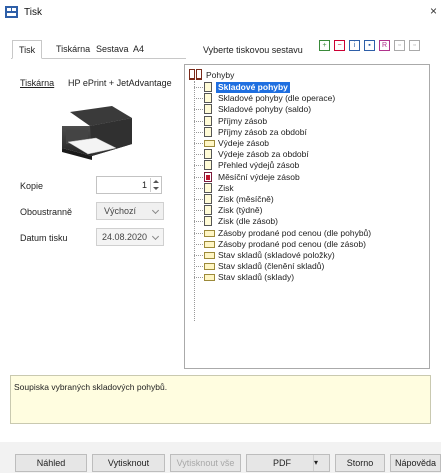 Image resolution: width=441 pixels, height=473 pixels. Describe the element at coordinates (292, 243) in the screenshot. I see `tree-item-label: Zásoby prodané pod cenou (dle zásob)` at that location.